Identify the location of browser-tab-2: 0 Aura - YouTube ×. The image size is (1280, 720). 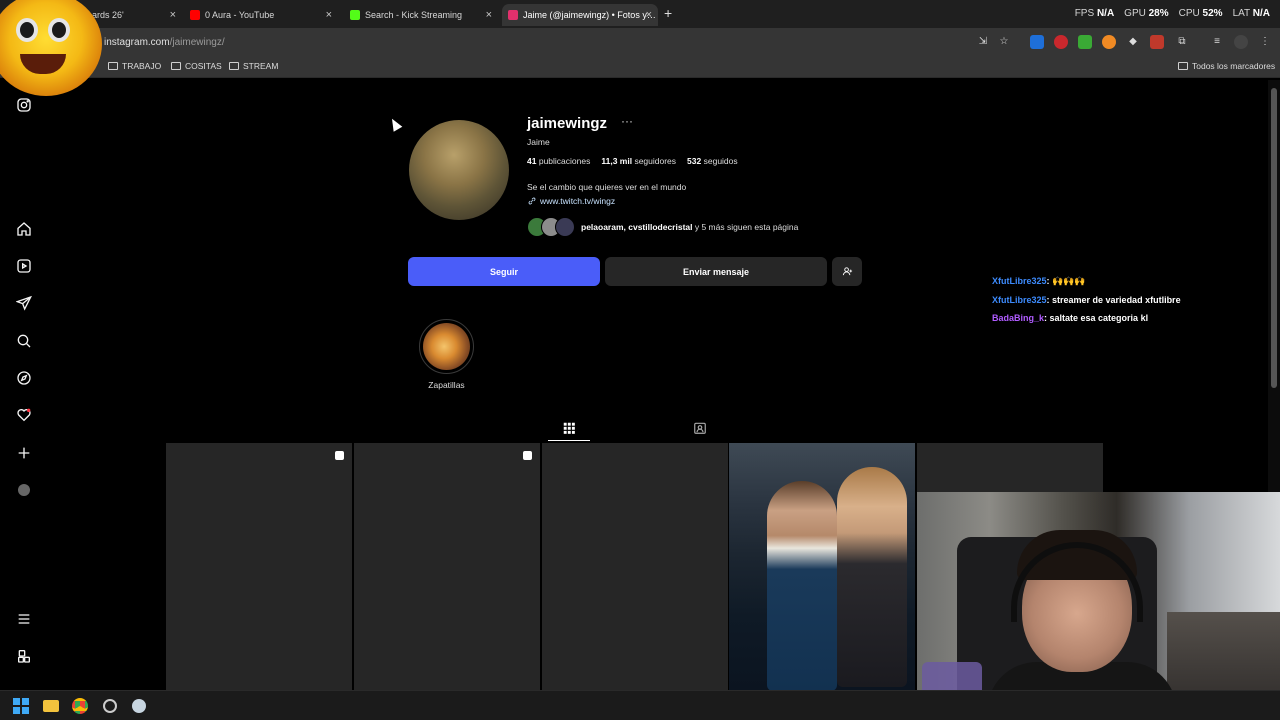
(264, 15).